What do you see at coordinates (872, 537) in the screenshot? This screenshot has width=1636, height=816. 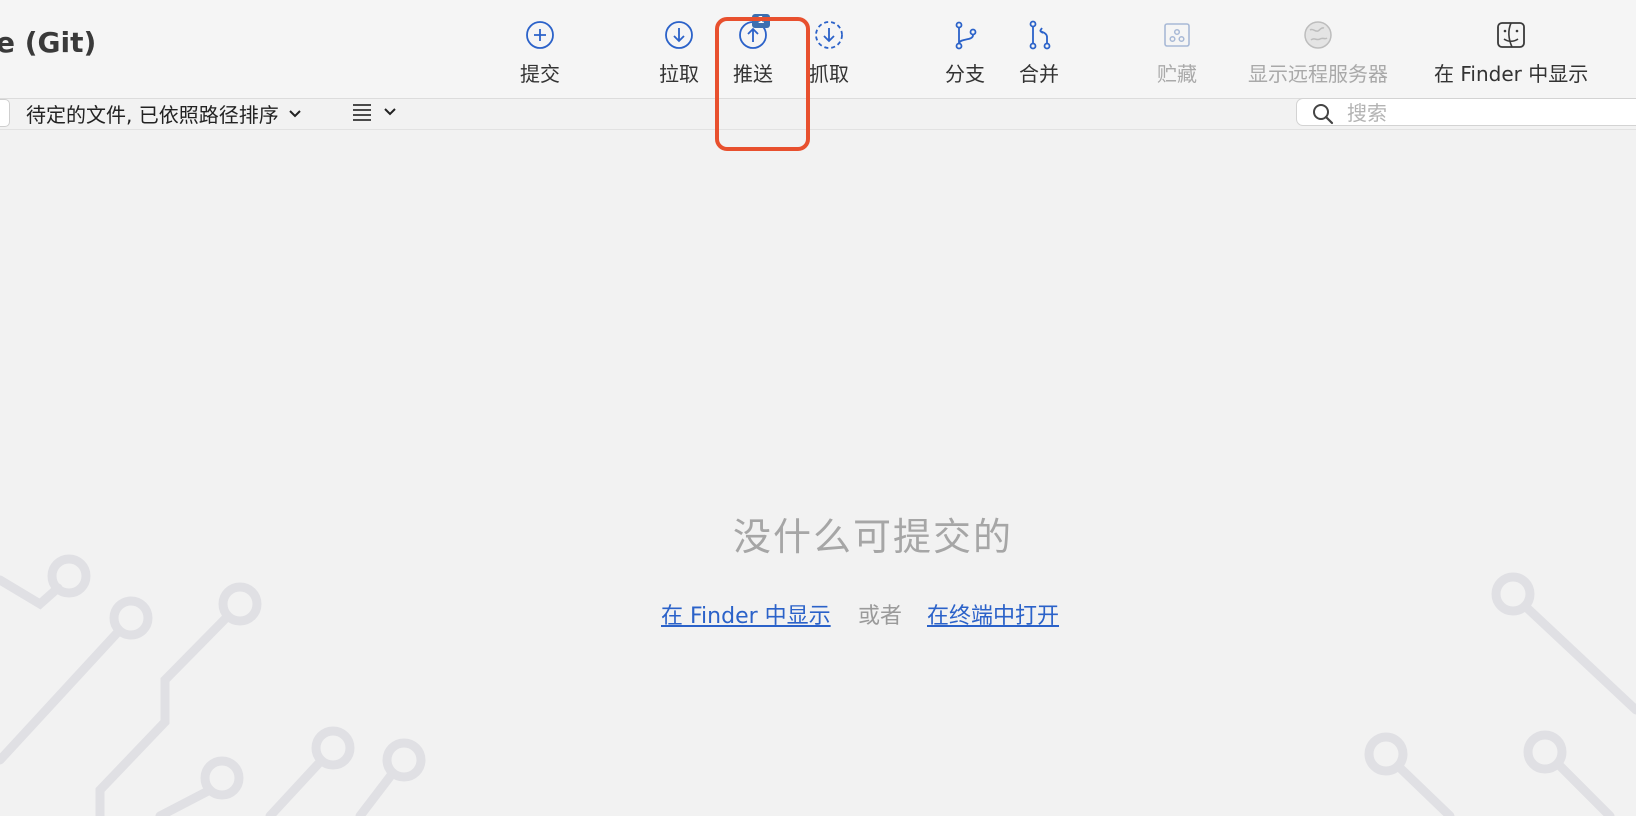 I see `empty-state-title: 没什么可提交的` at bounding box center [872, 537].